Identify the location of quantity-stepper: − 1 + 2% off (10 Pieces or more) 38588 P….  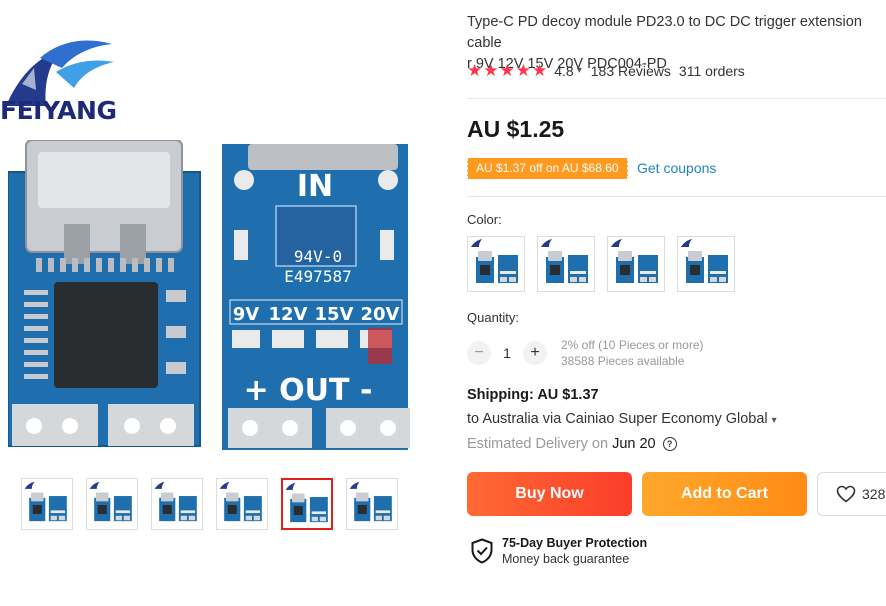
(585, 353).